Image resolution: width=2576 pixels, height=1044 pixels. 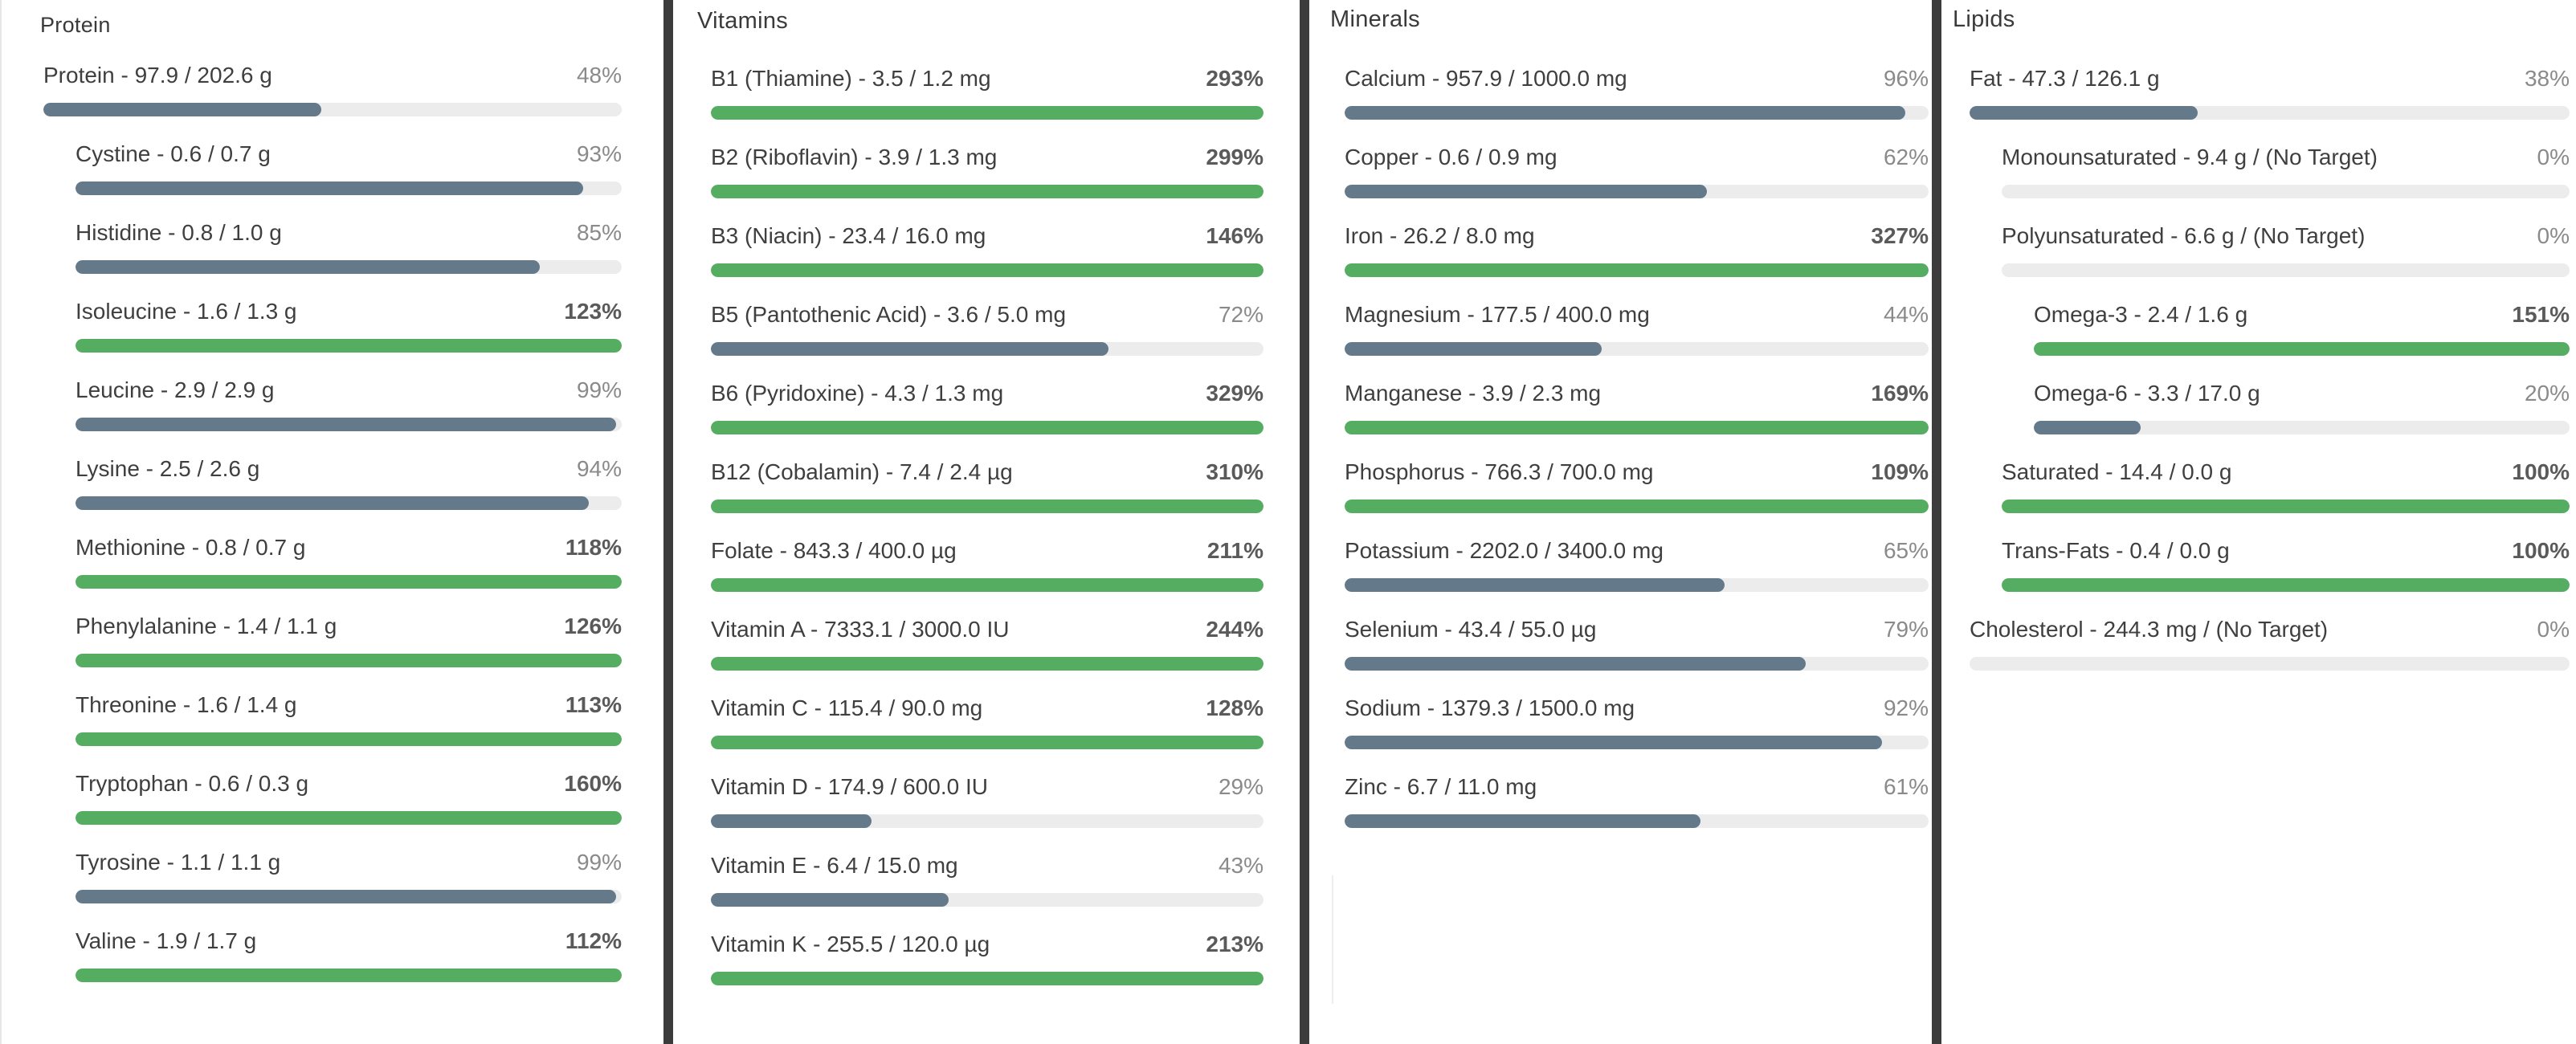 What do you see at coordinates (186, 704) in the screenshot?
I see `nutrient-label: Threonine - 1.6 / 1.4 g` at bounding box center [186, 704].